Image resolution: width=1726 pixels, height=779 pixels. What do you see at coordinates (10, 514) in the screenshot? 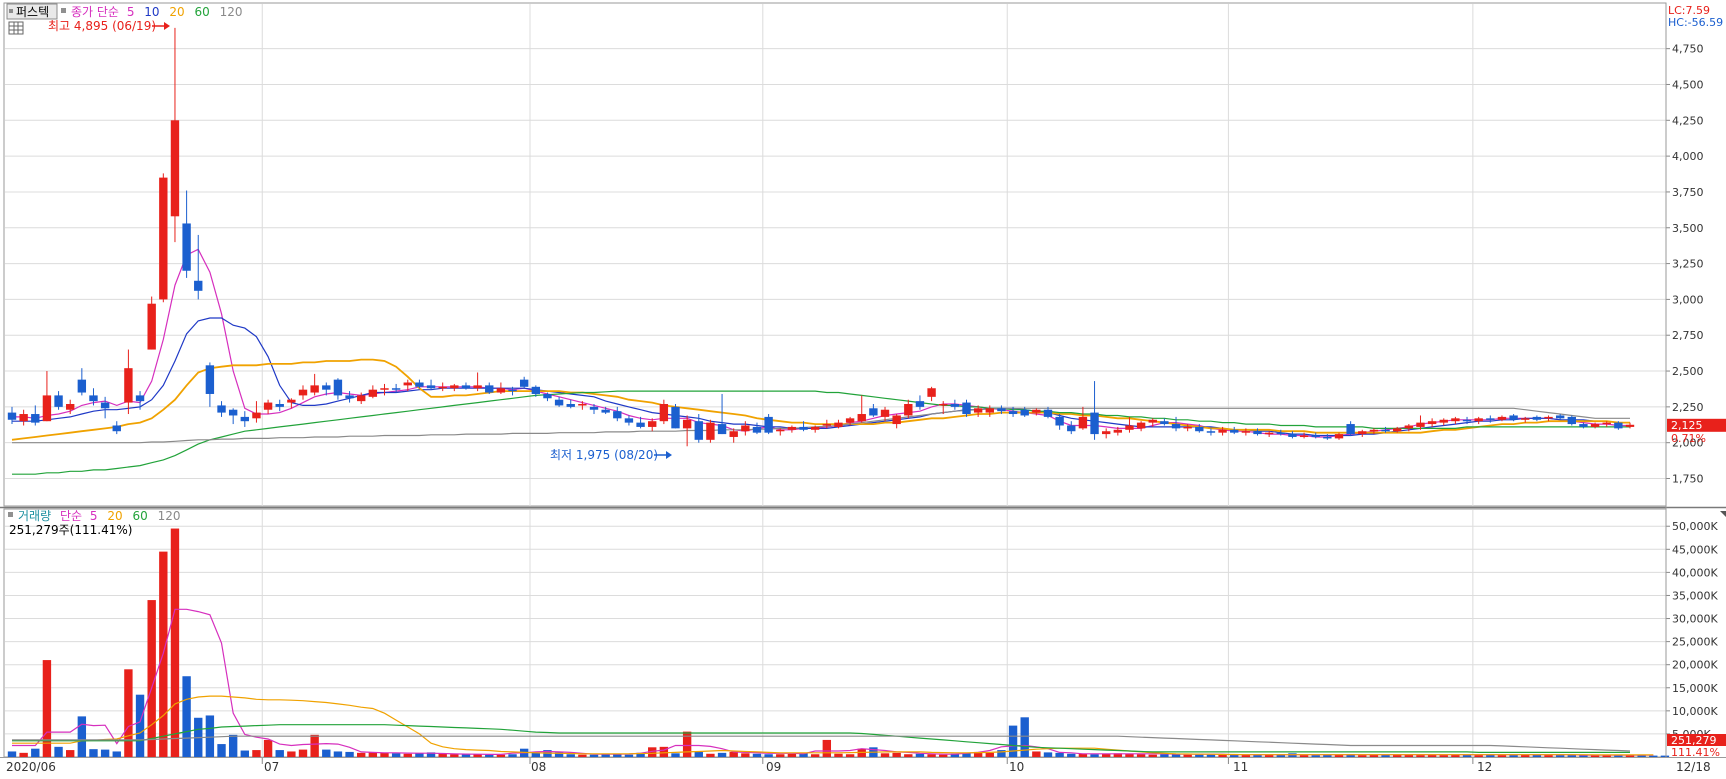
I see `volume-legend-marker` at bounding box center [10, 514].